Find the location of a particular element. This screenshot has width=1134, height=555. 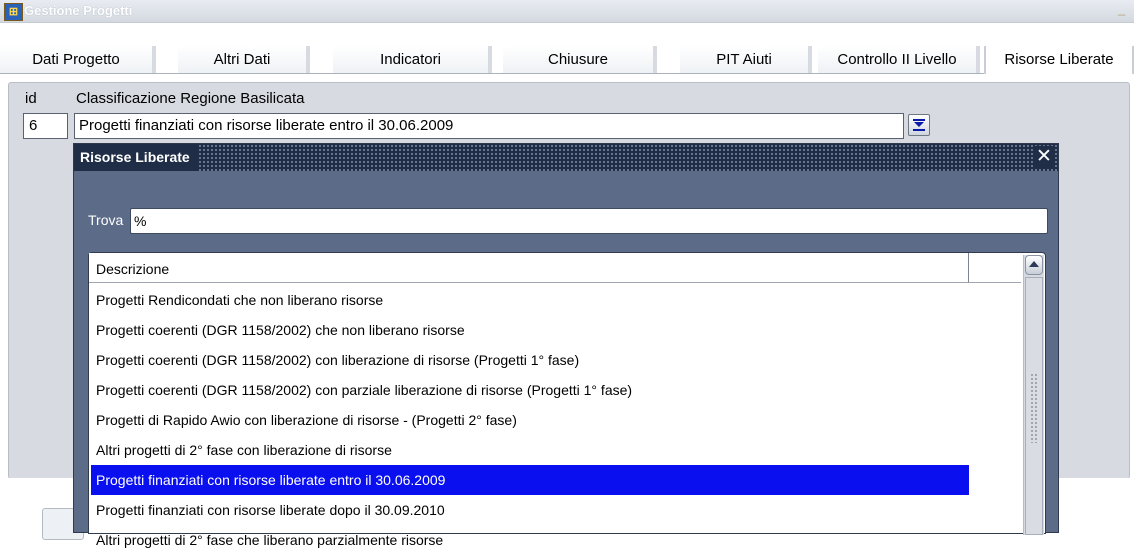

tab-risorse-liberate: Risorse Liberate is located at coordinates (1059, 60).